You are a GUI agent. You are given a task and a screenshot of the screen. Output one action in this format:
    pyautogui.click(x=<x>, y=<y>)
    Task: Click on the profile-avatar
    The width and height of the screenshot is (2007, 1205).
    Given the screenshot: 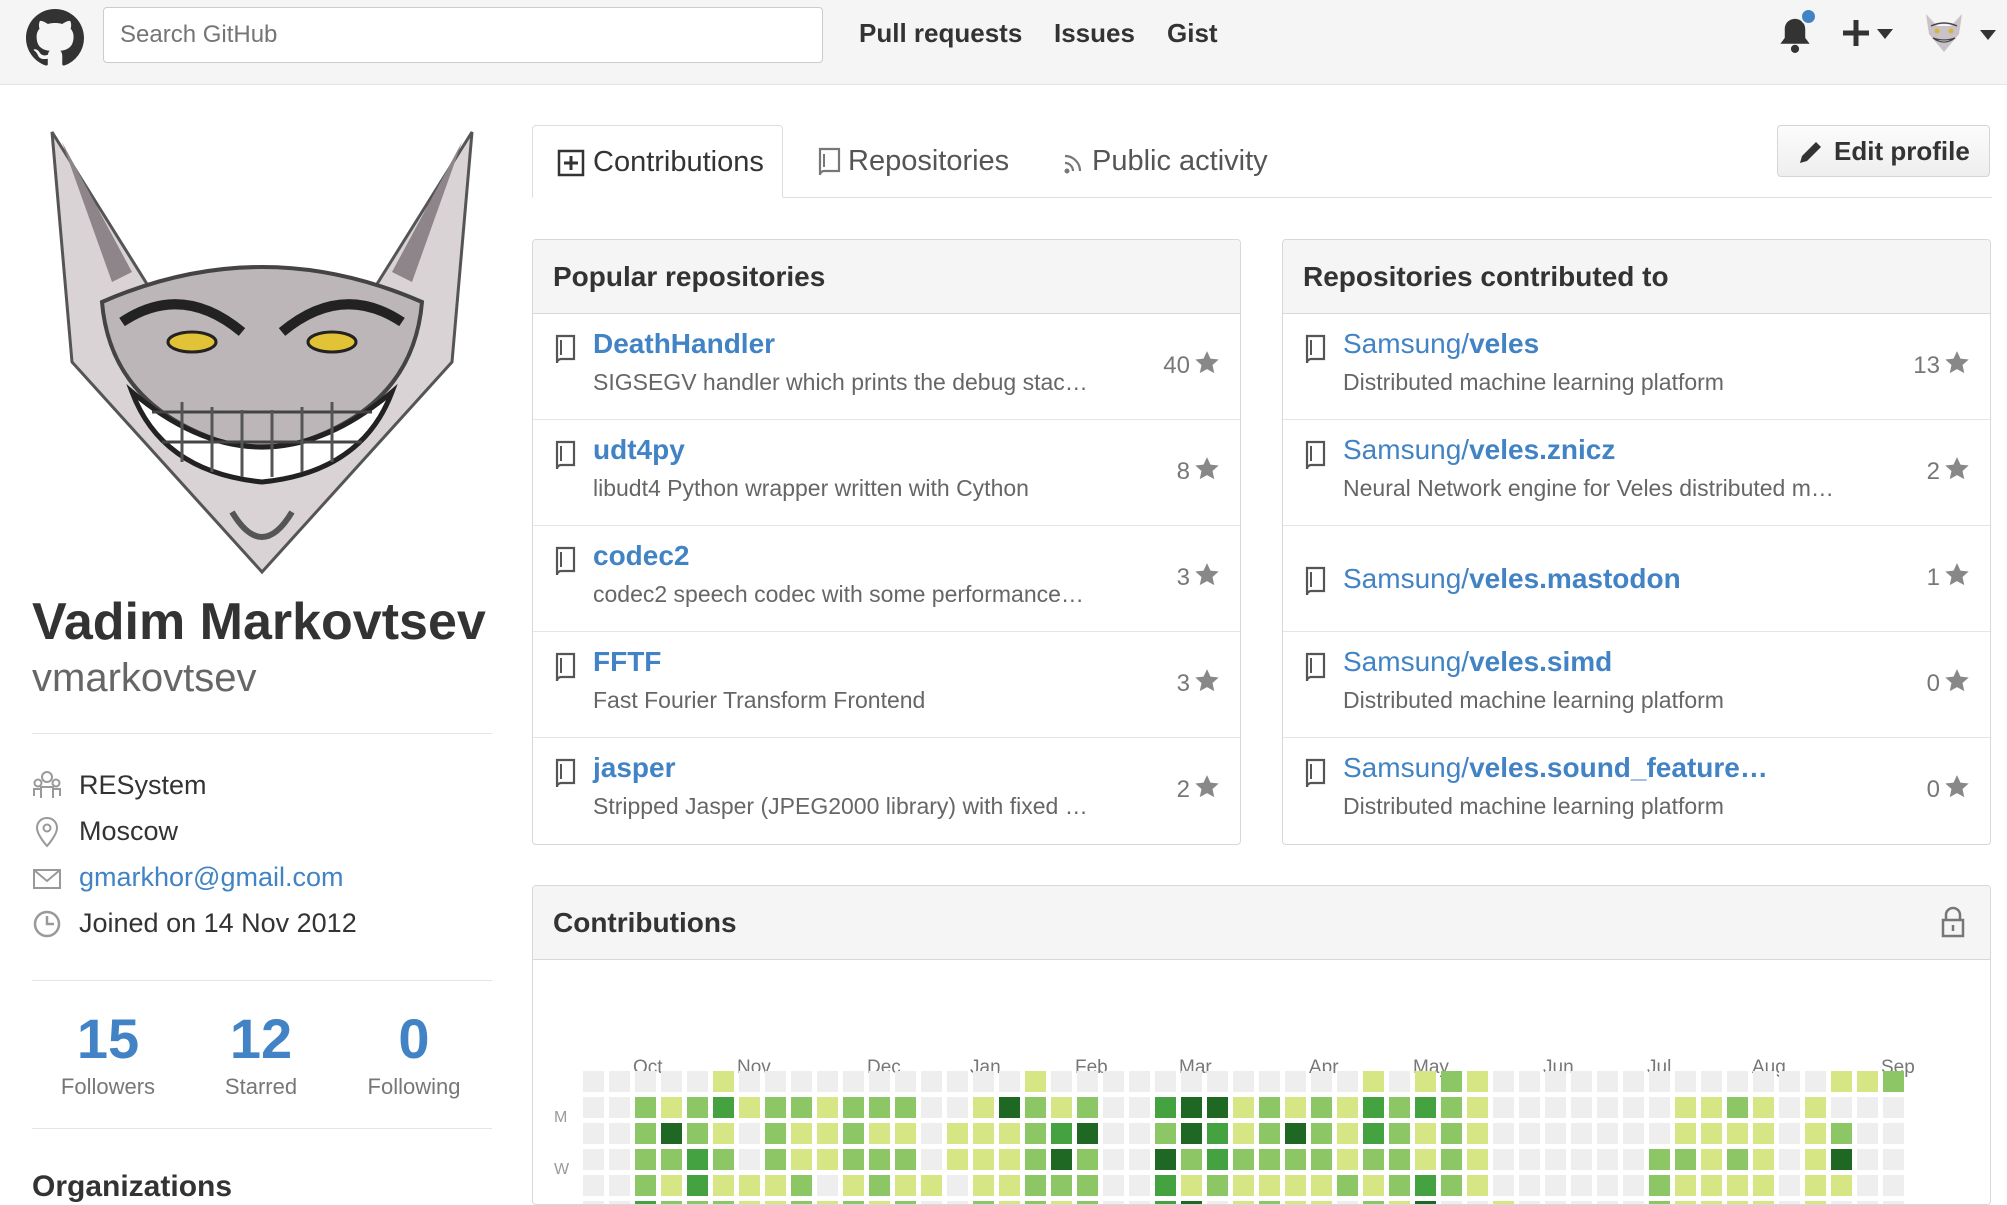 What is the action you would take?
    pyautogui.click(x=262, y=352)
    